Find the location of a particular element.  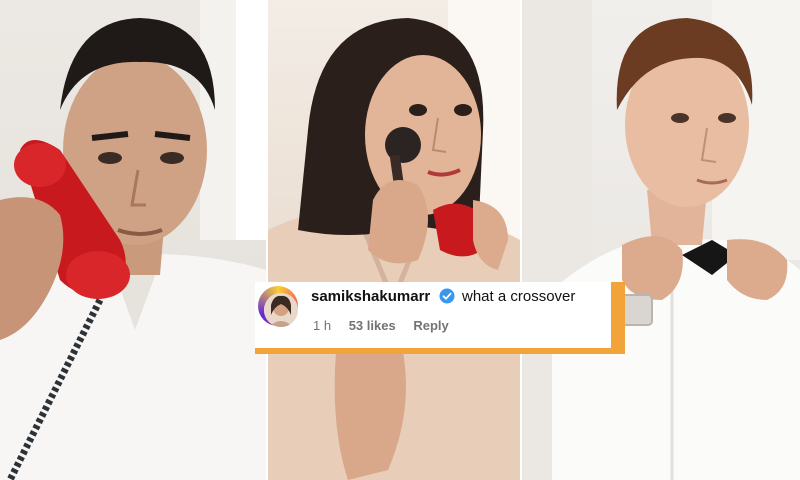

comment-text: what a crossover is located at coordinates (519, 296).